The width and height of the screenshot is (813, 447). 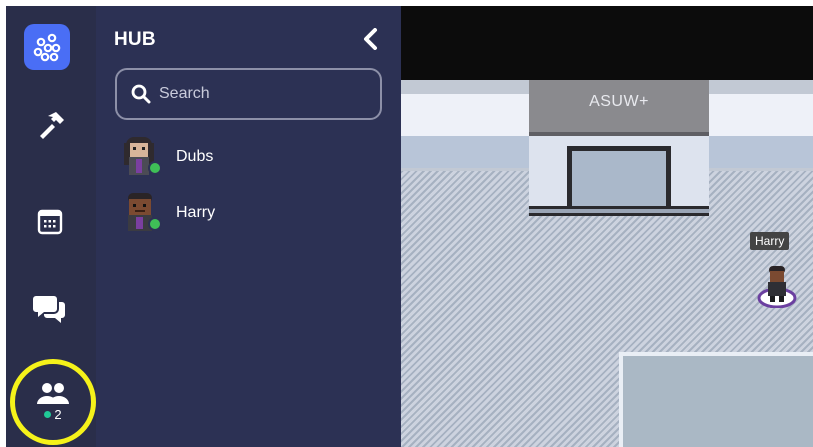 What do you see at coordinates (619, 101) in the screenshot?
I see `entrance-sign-text: ASUW+` at bounding box center [619, 101].